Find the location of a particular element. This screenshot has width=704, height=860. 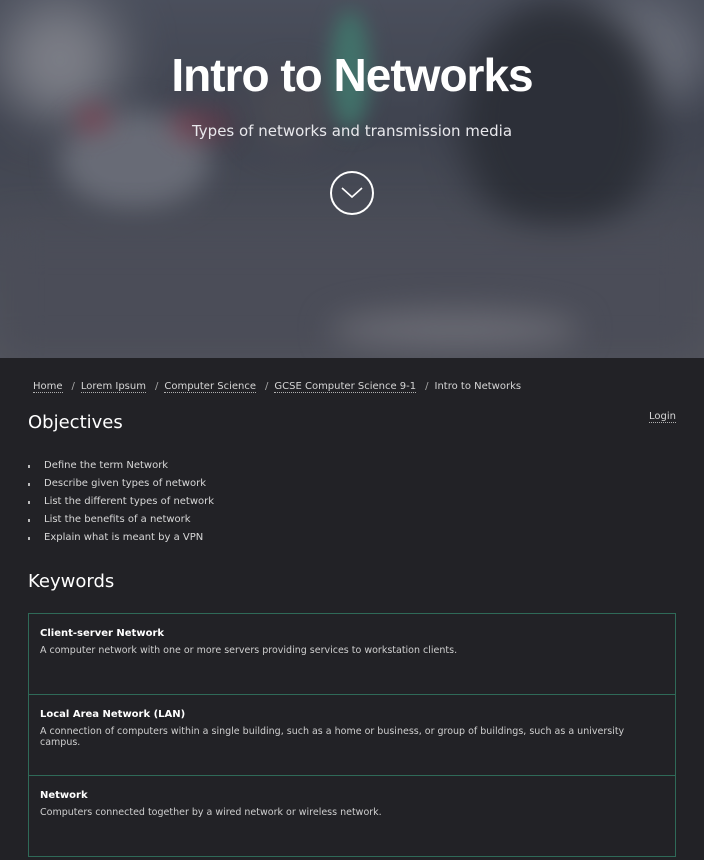

breadcrumb-current: Intro to Networks is located at coordinates (478, 386).